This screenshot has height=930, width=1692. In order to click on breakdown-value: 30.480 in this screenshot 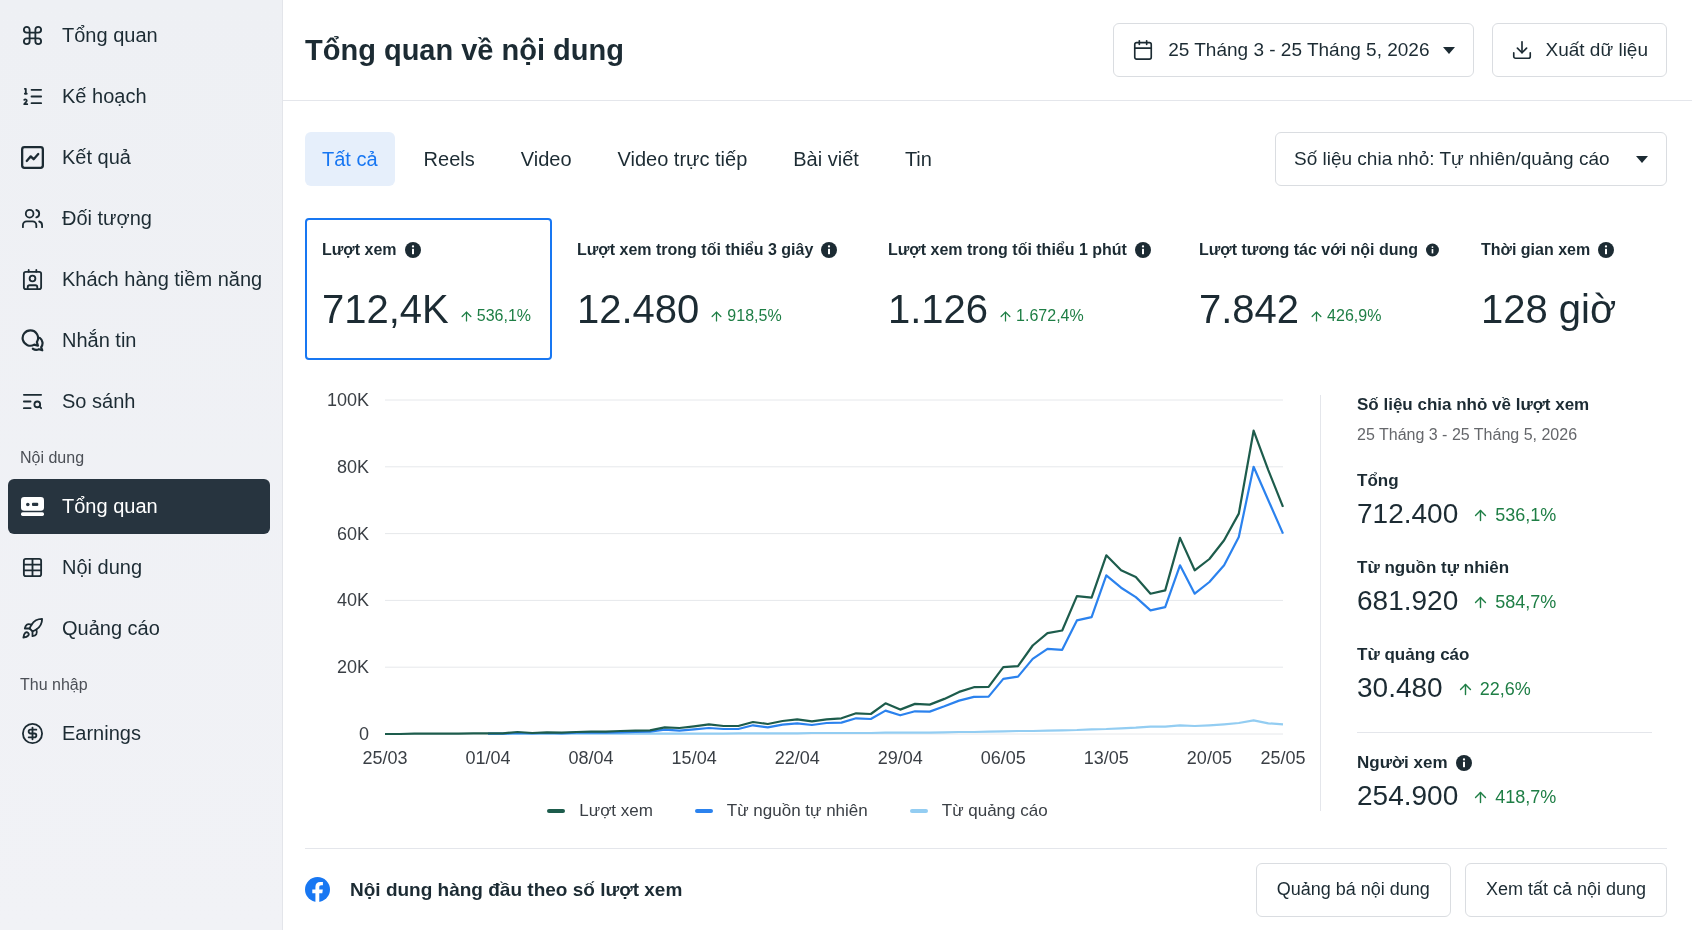, I will do `click(1400, 688)`.